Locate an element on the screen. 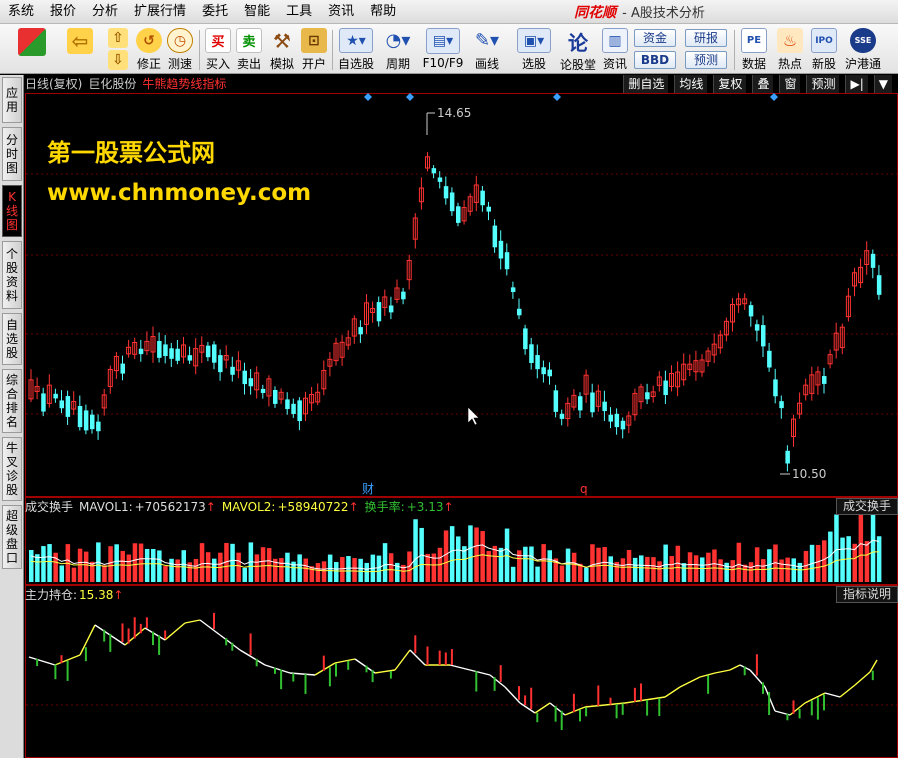  menu-tools: 工具 is located at coordinates (299, 12).